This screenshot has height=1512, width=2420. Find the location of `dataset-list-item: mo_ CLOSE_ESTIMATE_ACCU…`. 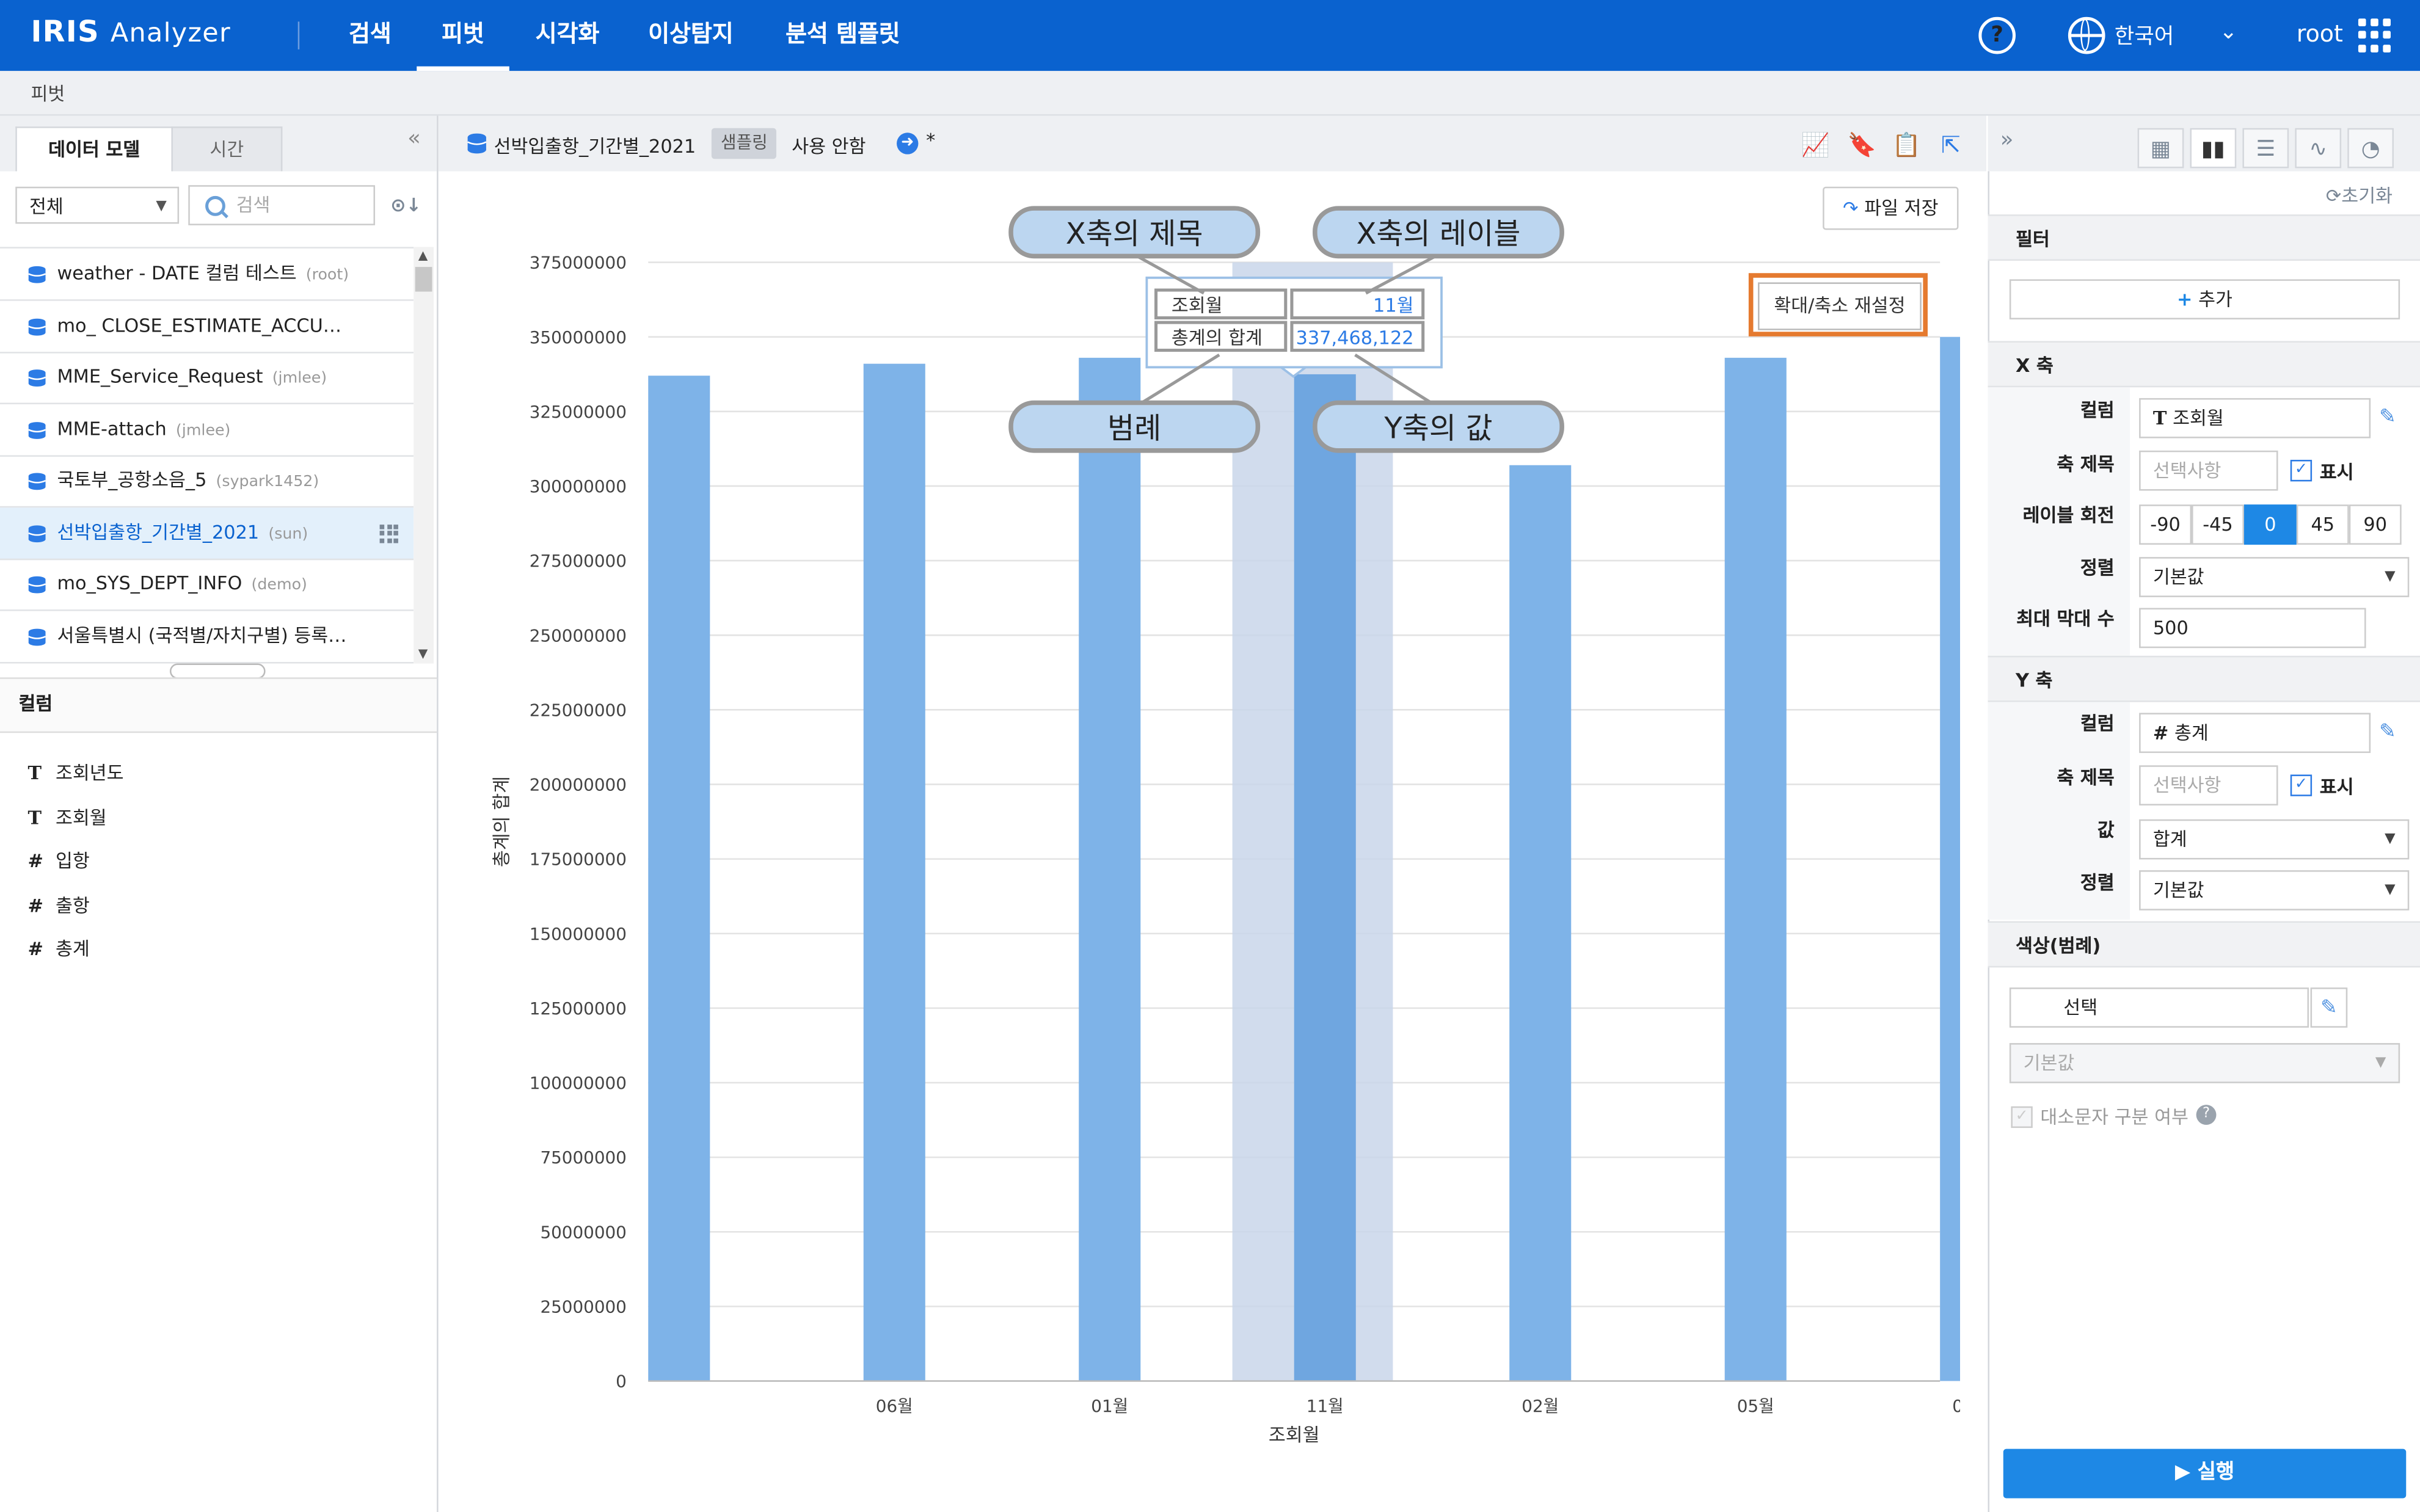

dataset-list-item: mo_ CLOSE_ESTIMATE_ACCU… is located at coordinates (207, 326).